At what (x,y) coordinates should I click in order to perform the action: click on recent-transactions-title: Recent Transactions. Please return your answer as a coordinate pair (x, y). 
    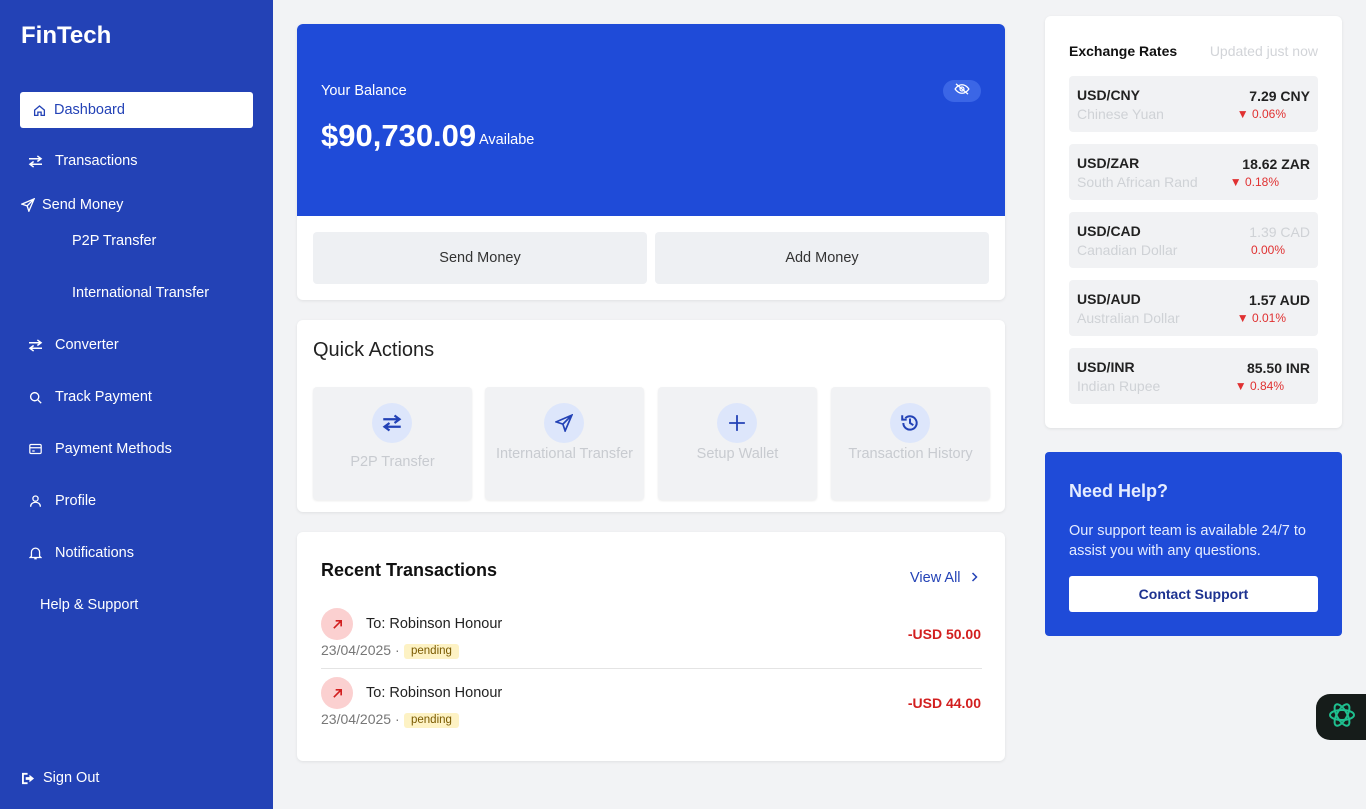
    Looking at the image, I should click on (409, 570).